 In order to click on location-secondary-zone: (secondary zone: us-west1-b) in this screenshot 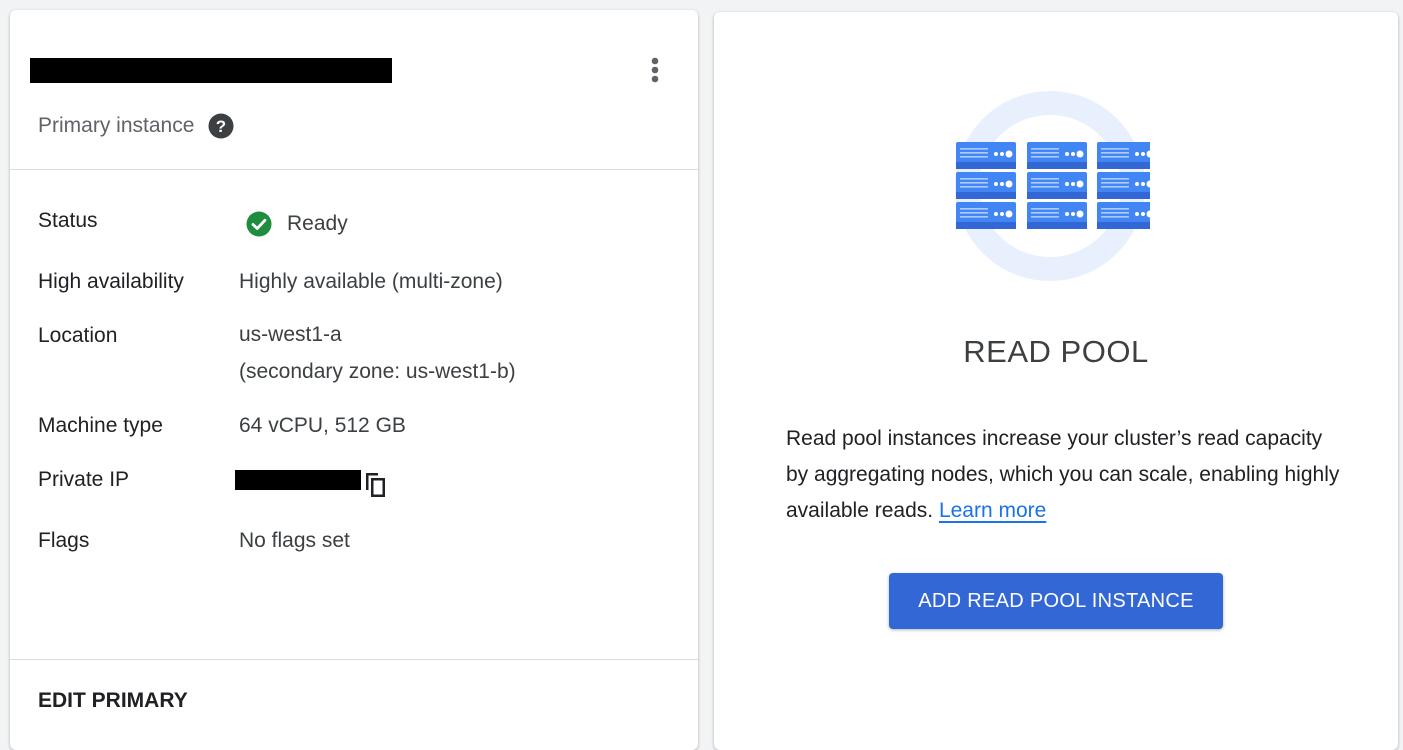, I will do `click(377, 371)`.